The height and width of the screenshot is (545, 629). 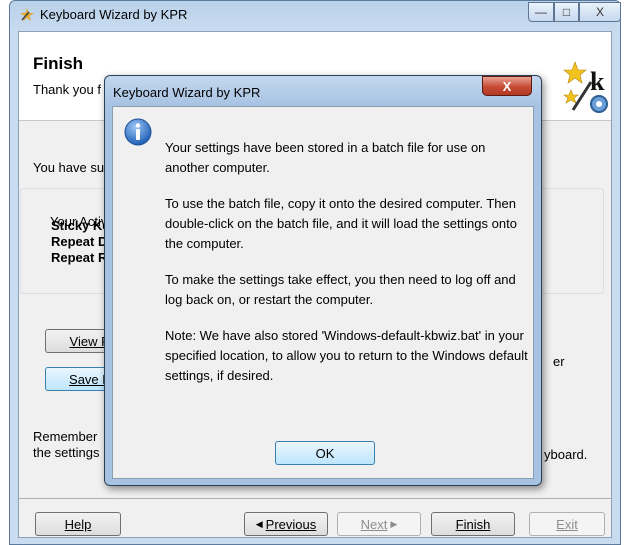 I want to click on maximize-icon: □, so click(x=566, y=12).